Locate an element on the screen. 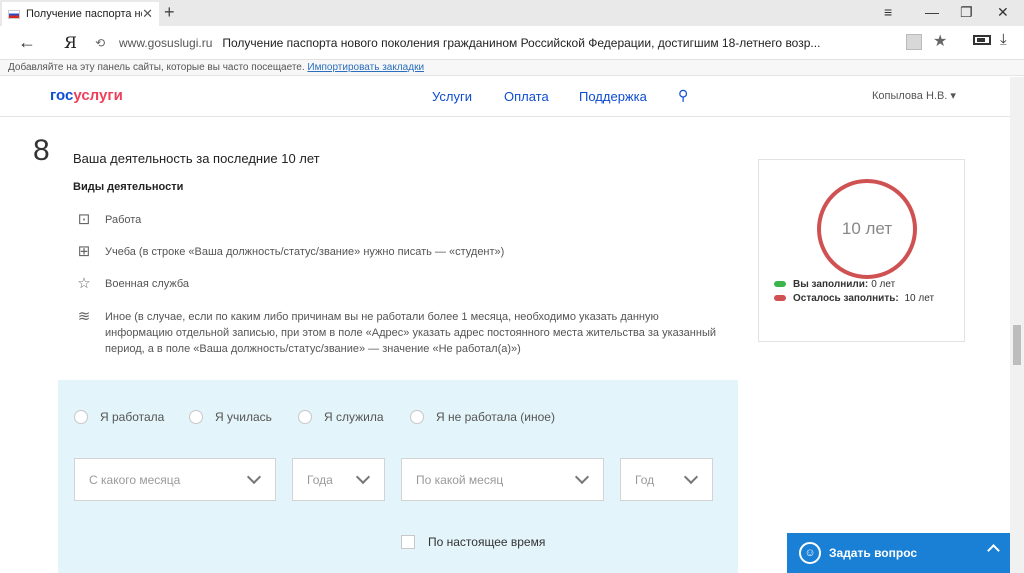 The image size is (1024, 573). new-tab-icon: + is located at coordinates (169, 12).